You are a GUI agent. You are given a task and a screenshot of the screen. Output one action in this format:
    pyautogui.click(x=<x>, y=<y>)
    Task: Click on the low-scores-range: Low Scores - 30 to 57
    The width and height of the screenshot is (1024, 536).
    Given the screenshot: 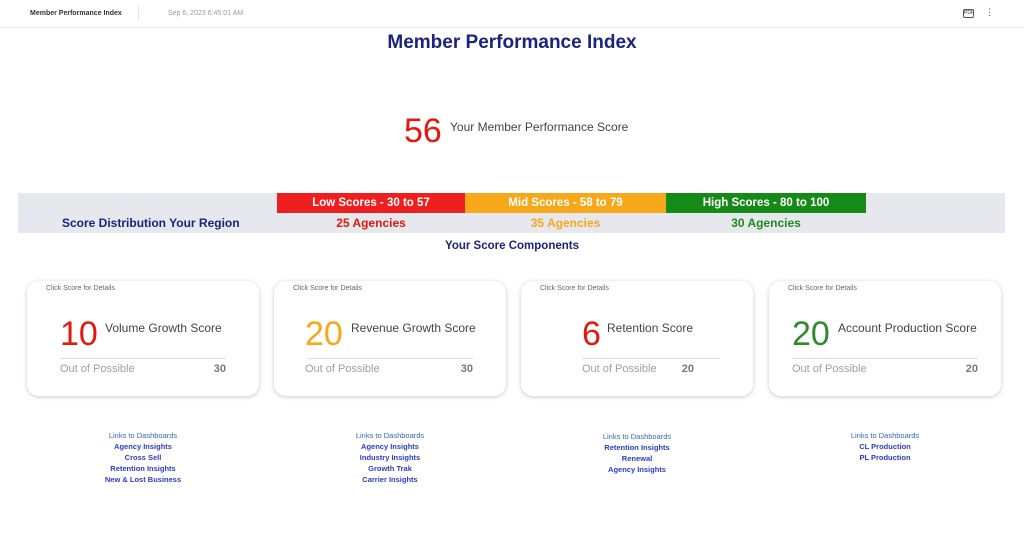 What is the action you would take?
    pyautogui.click(x=371, y=203)
    